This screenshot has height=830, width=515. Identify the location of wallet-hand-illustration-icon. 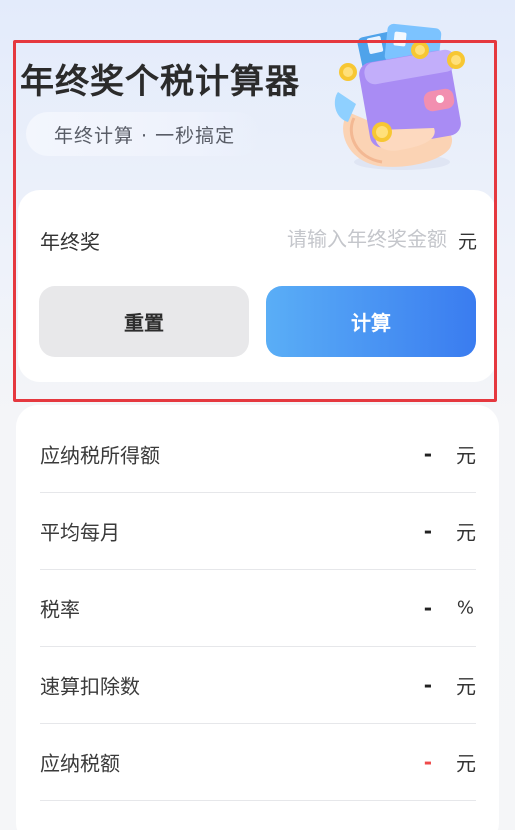
(399, 96).